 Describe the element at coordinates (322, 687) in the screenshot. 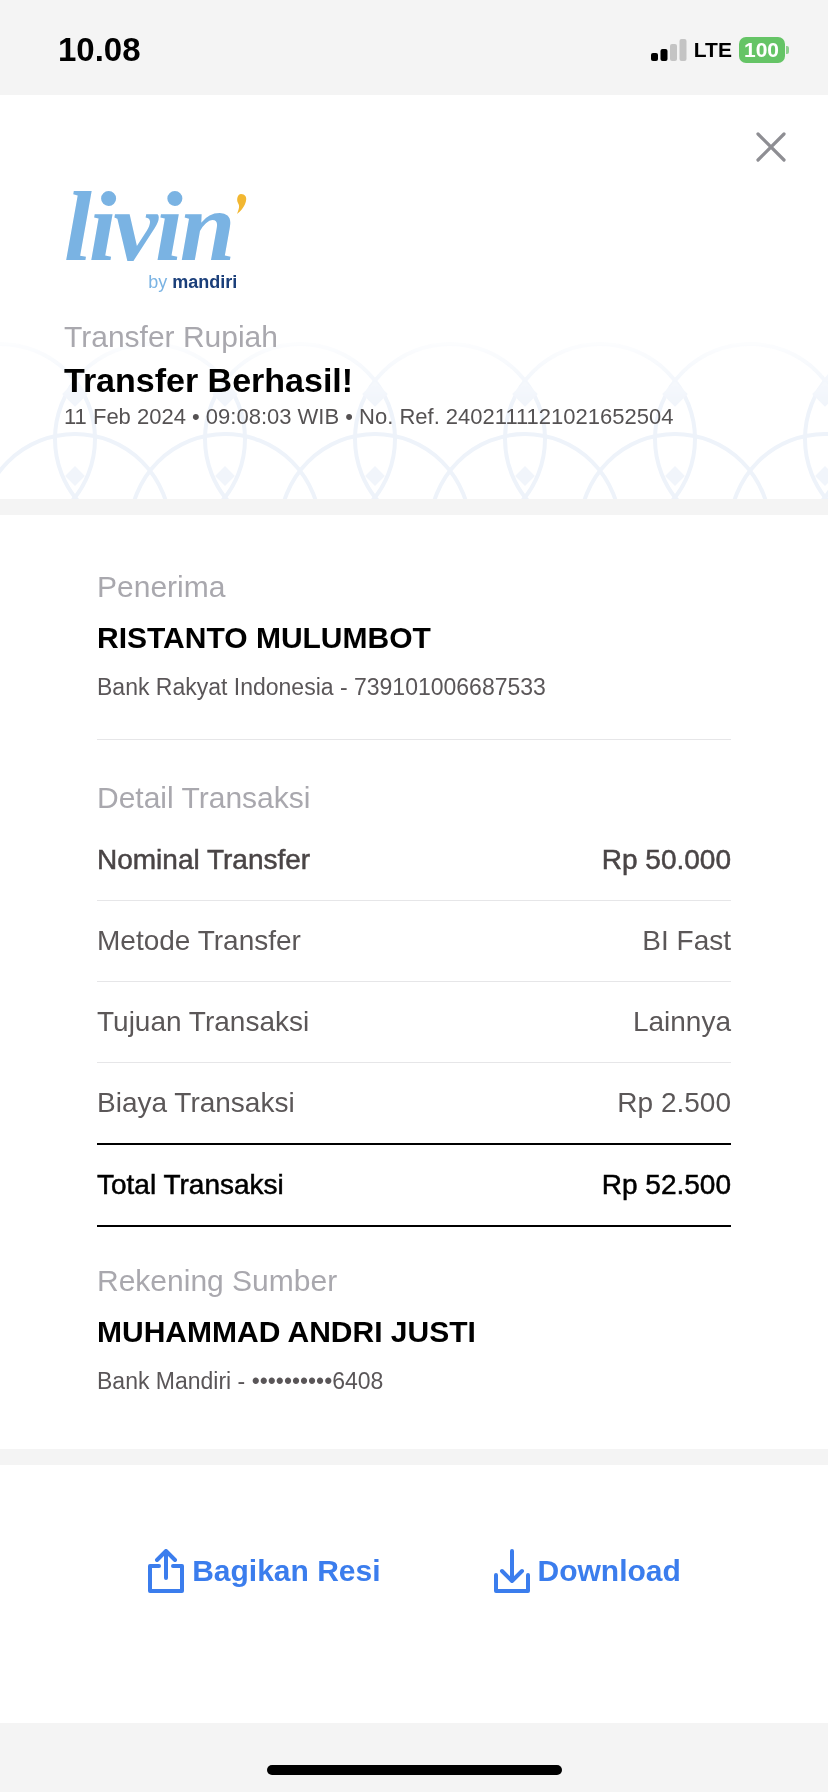

I see `recipient-account: Bank Rakyat Indonesia - 739101006687533` at that location.